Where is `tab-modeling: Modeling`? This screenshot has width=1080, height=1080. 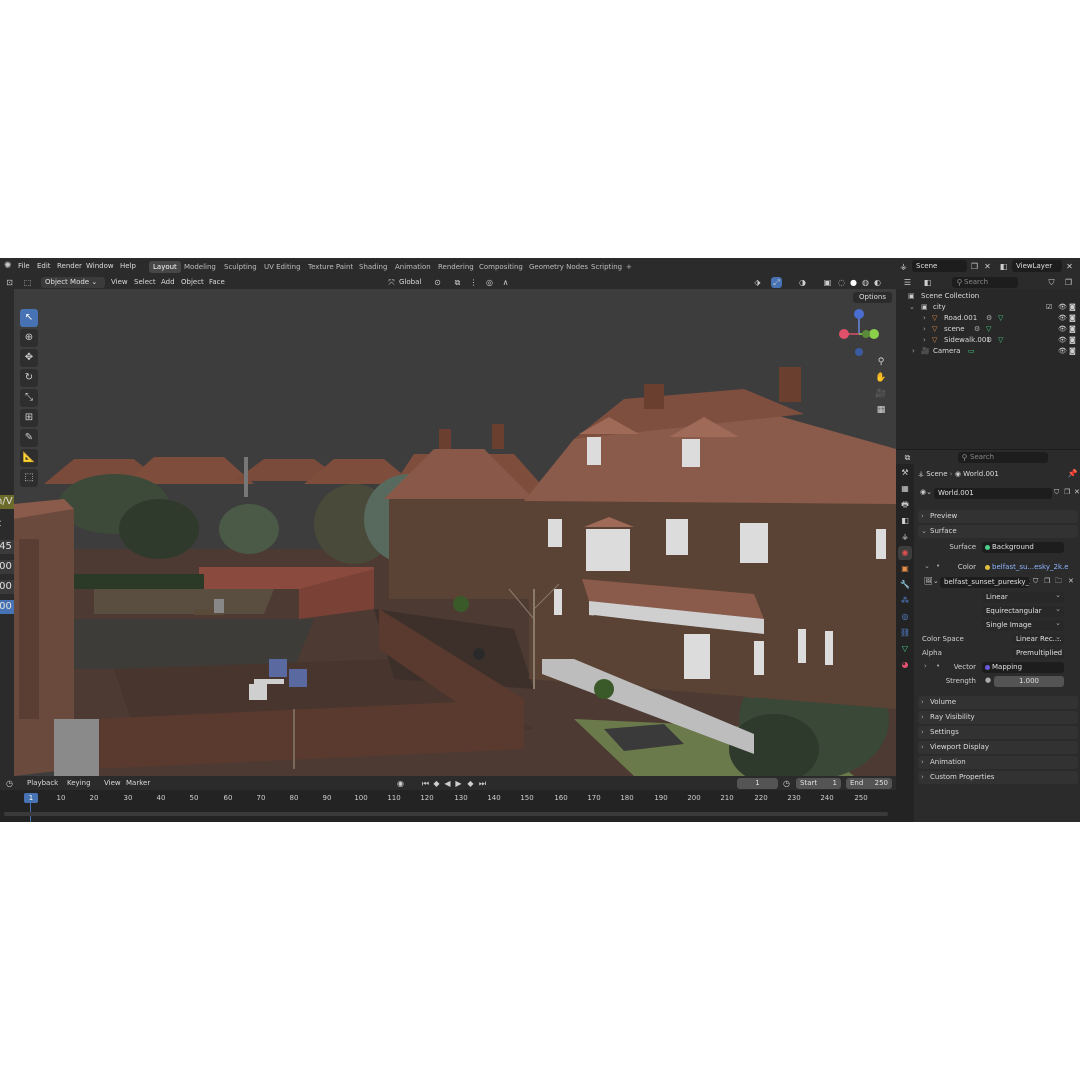
tab-modeling: Modeling is located at coordinates (200, 267).